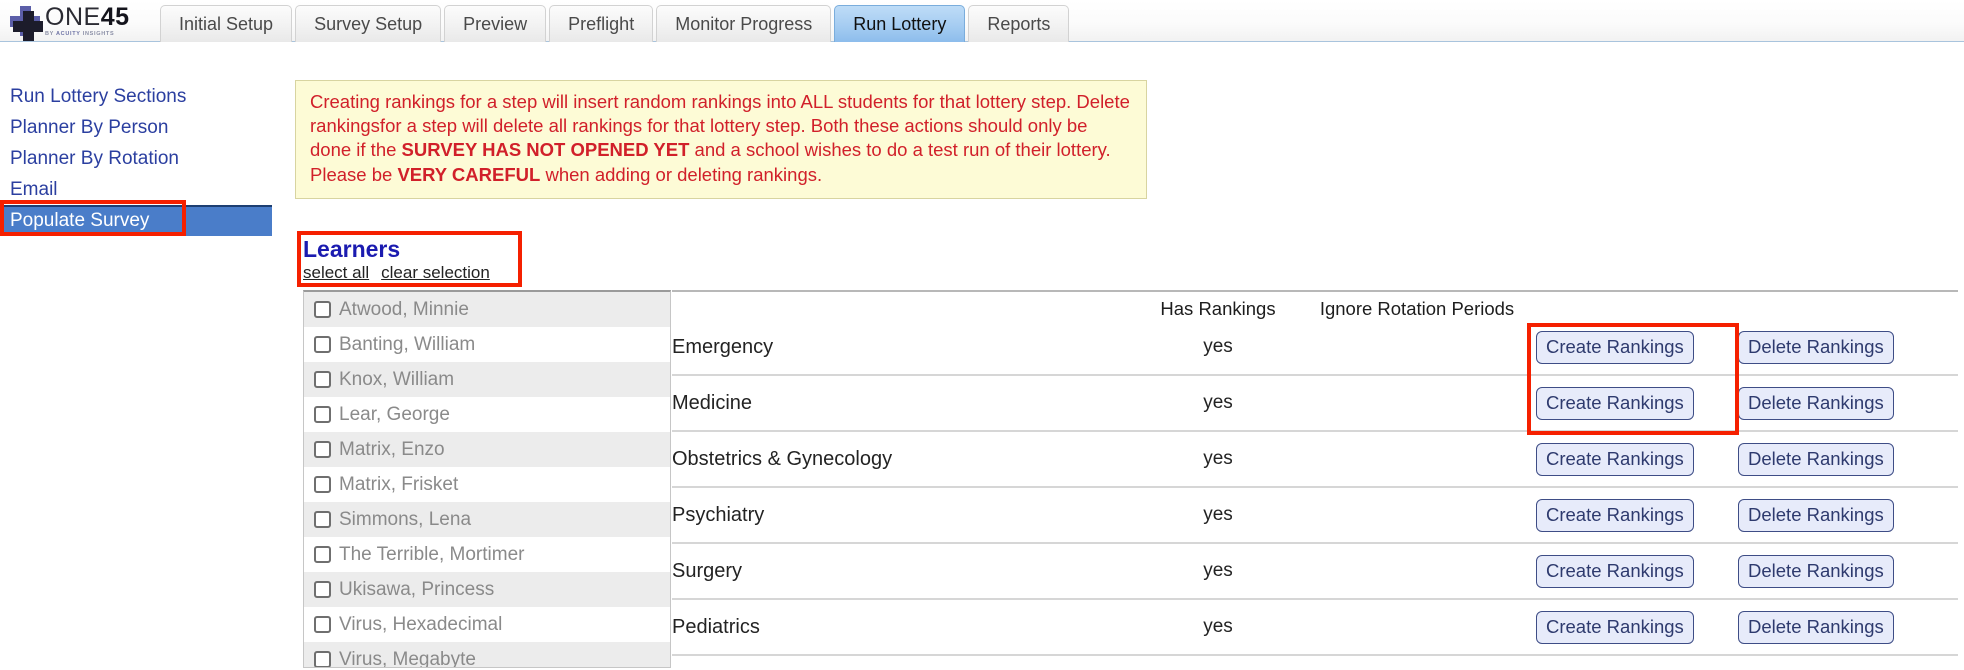 This screenshot has width=1964, height=670. I want to click on learner-row: Matrix, Enzo, so click(487, 449).